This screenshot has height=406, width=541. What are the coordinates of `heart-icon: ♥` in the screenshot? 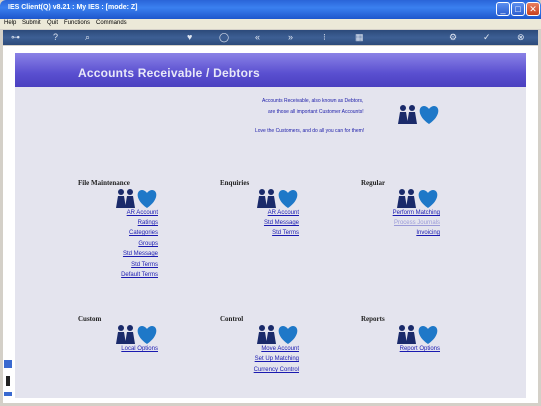 It's located at (189, 37).